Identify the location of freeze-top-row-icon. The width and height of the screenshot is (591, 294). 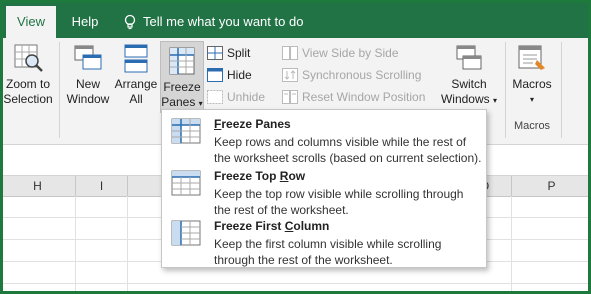
(186, 183).